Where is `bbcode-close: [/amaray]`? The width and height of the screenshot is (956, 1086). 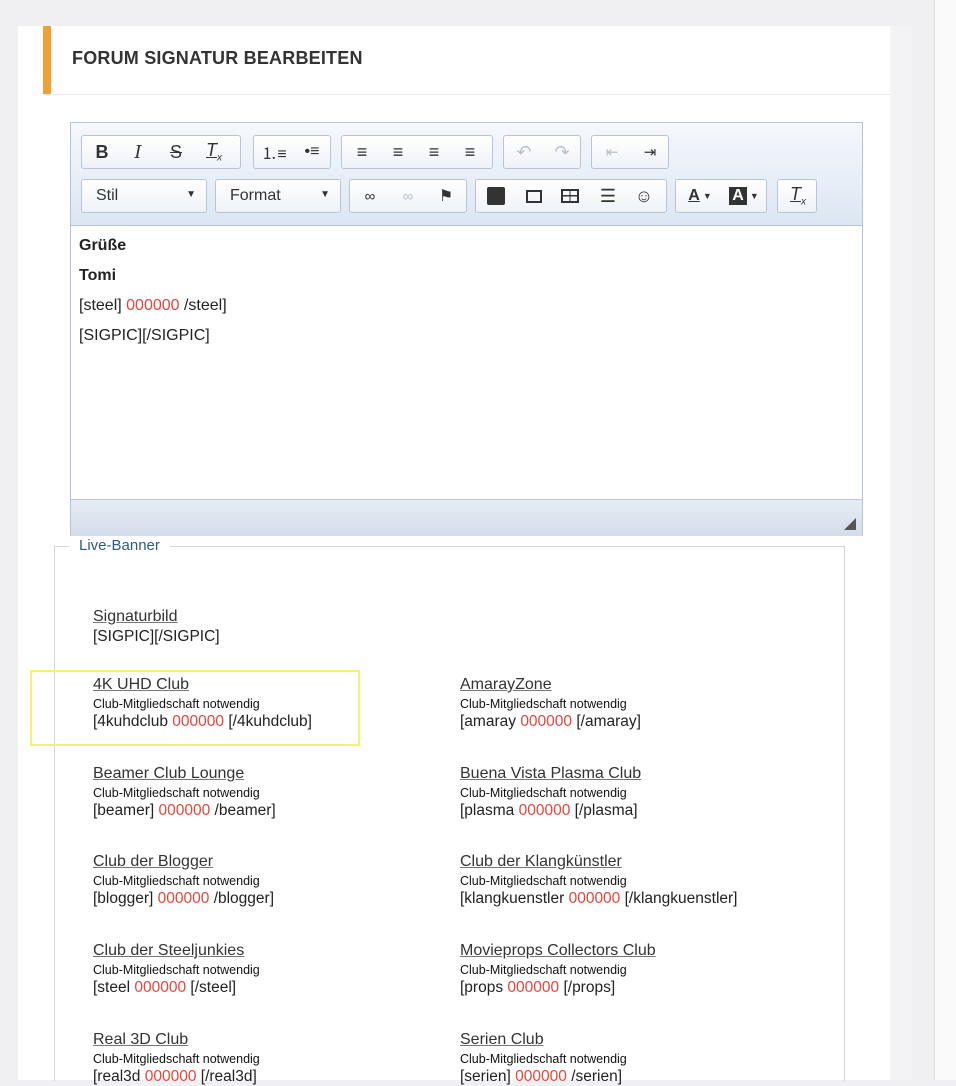
bbcode-close: [/amaray] is located at coordinates (608, 721).